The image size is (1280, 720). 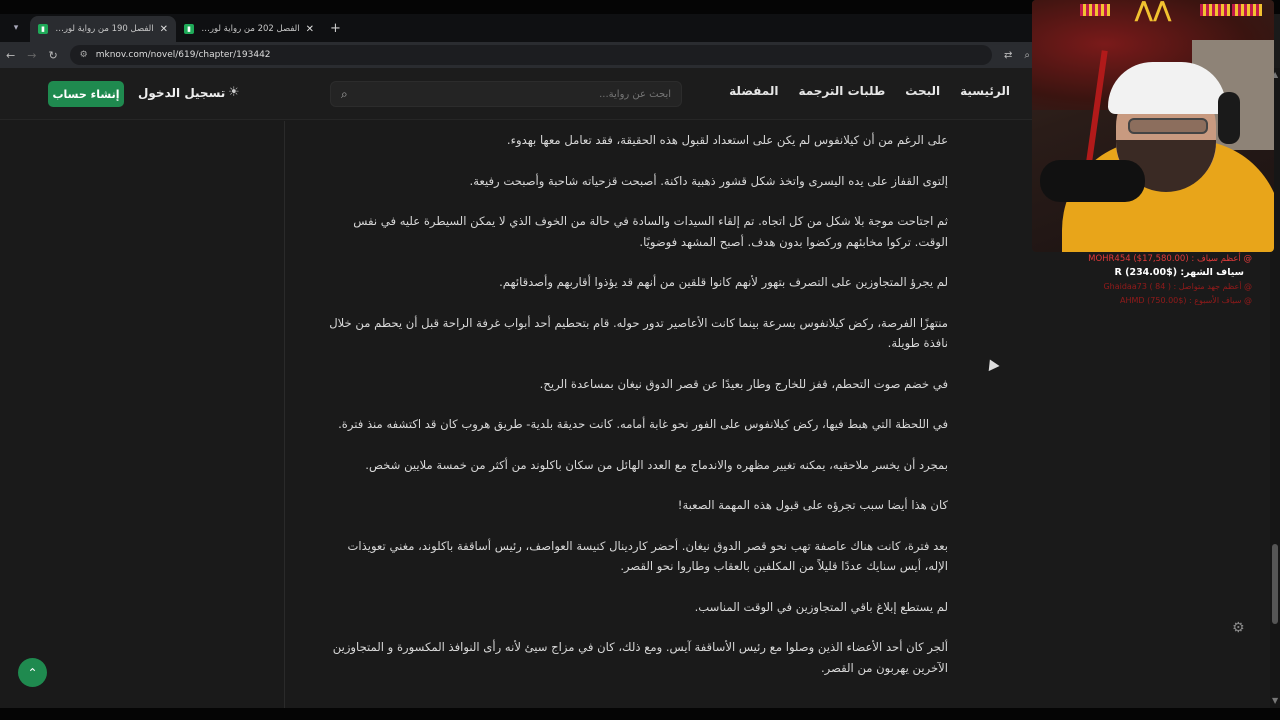 What do you see at coordinates (1179, 272) in the screenshot?
I see `month-donor-line: سياف الشهر: ($234.00) R` at bounding box center [1179, 272].